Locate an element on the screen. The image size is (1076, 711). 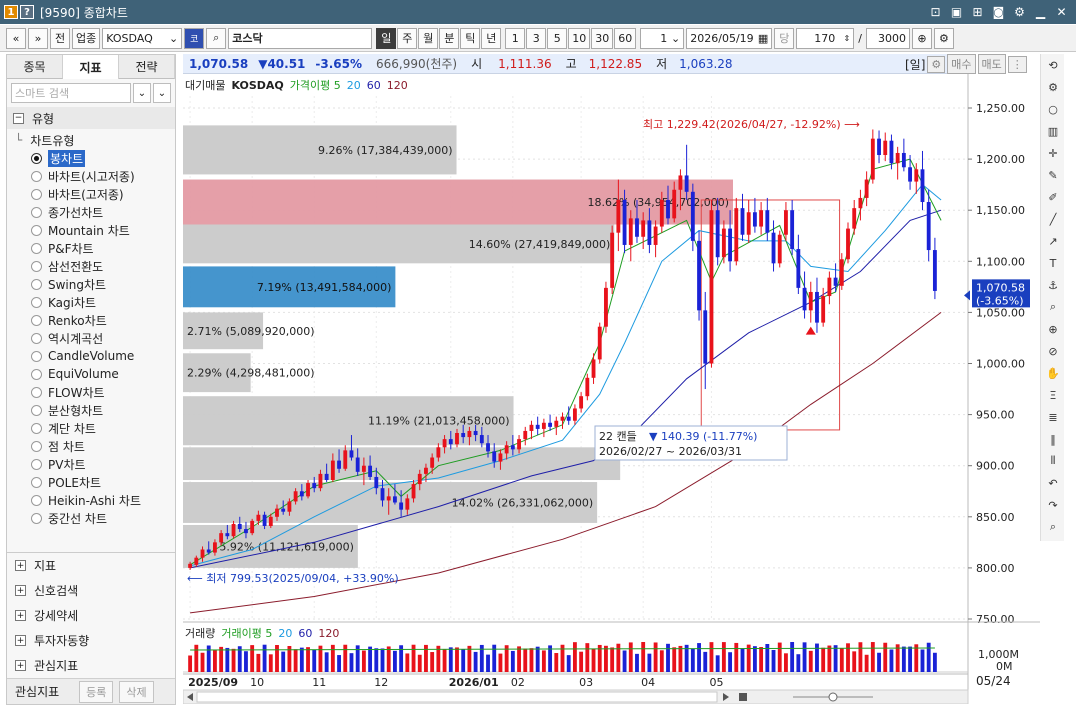
symbol-select: KOSDAQ ⌄ is located at coordinates (142, 38).